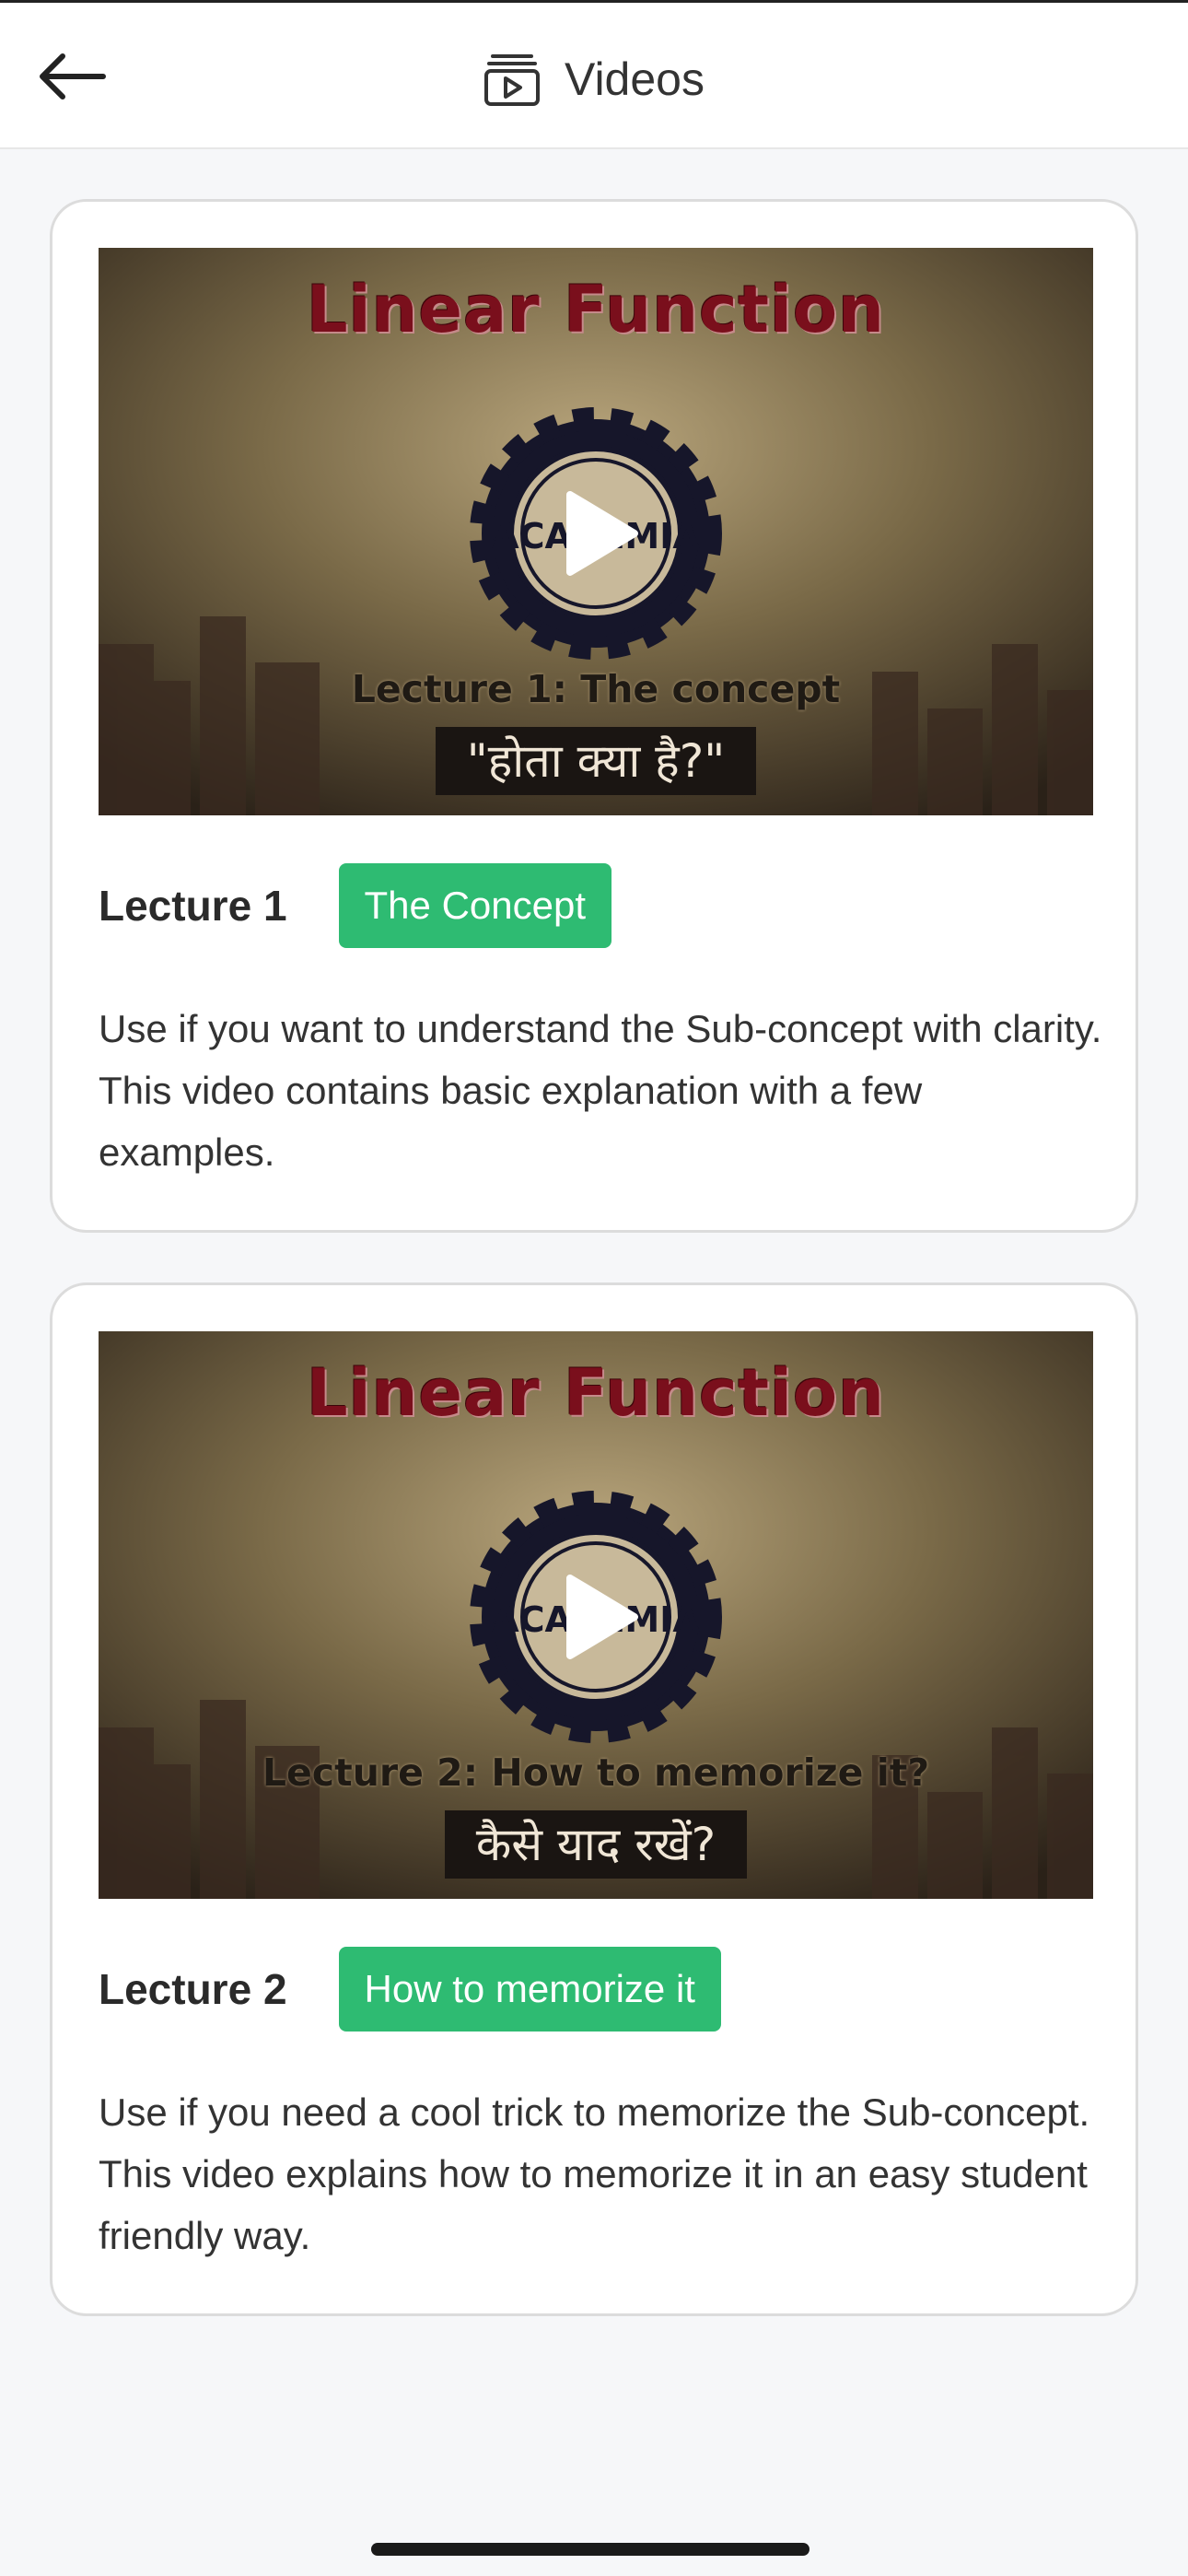 This screenshot has width=1188, height=2576. I want to click on lecture-tag: How to memorize it, so click(529, 1989).